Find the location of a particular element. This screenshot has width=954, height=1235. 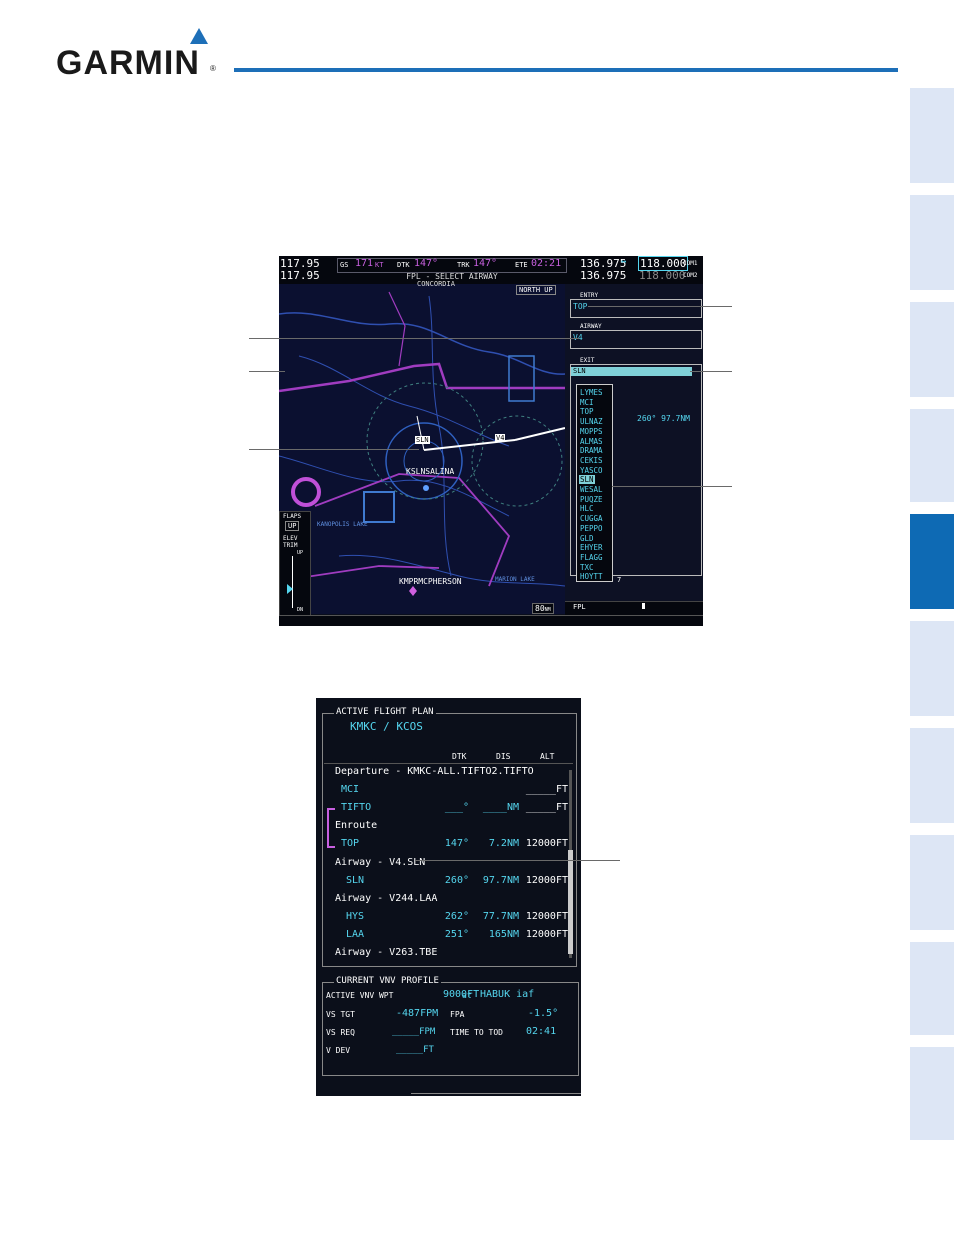

waypoint-list-item: TOP is located at coordinates (587, 411).